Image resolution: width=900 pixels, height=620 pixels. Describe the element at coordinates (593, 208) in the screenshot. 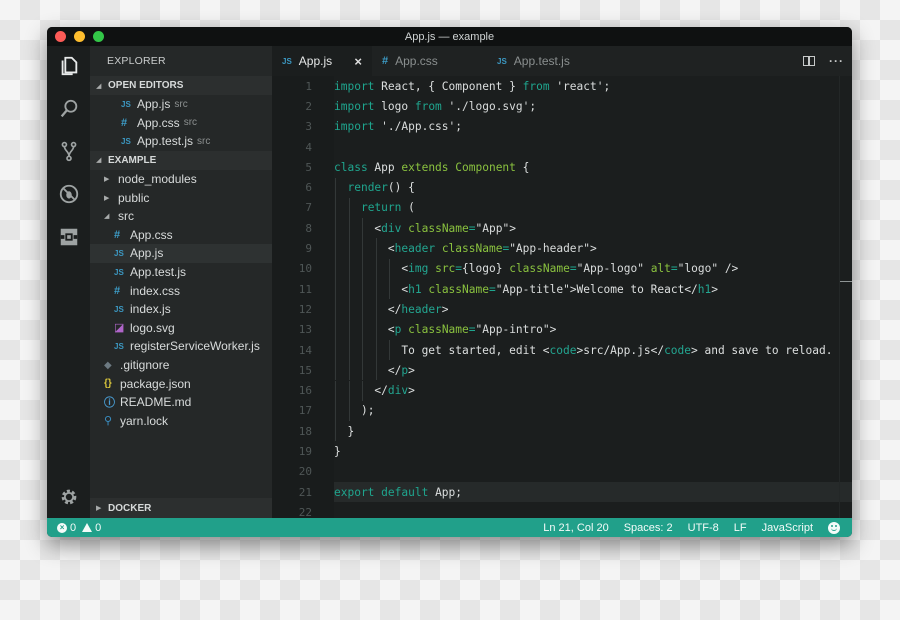

I see `line-content: return (` at that location.